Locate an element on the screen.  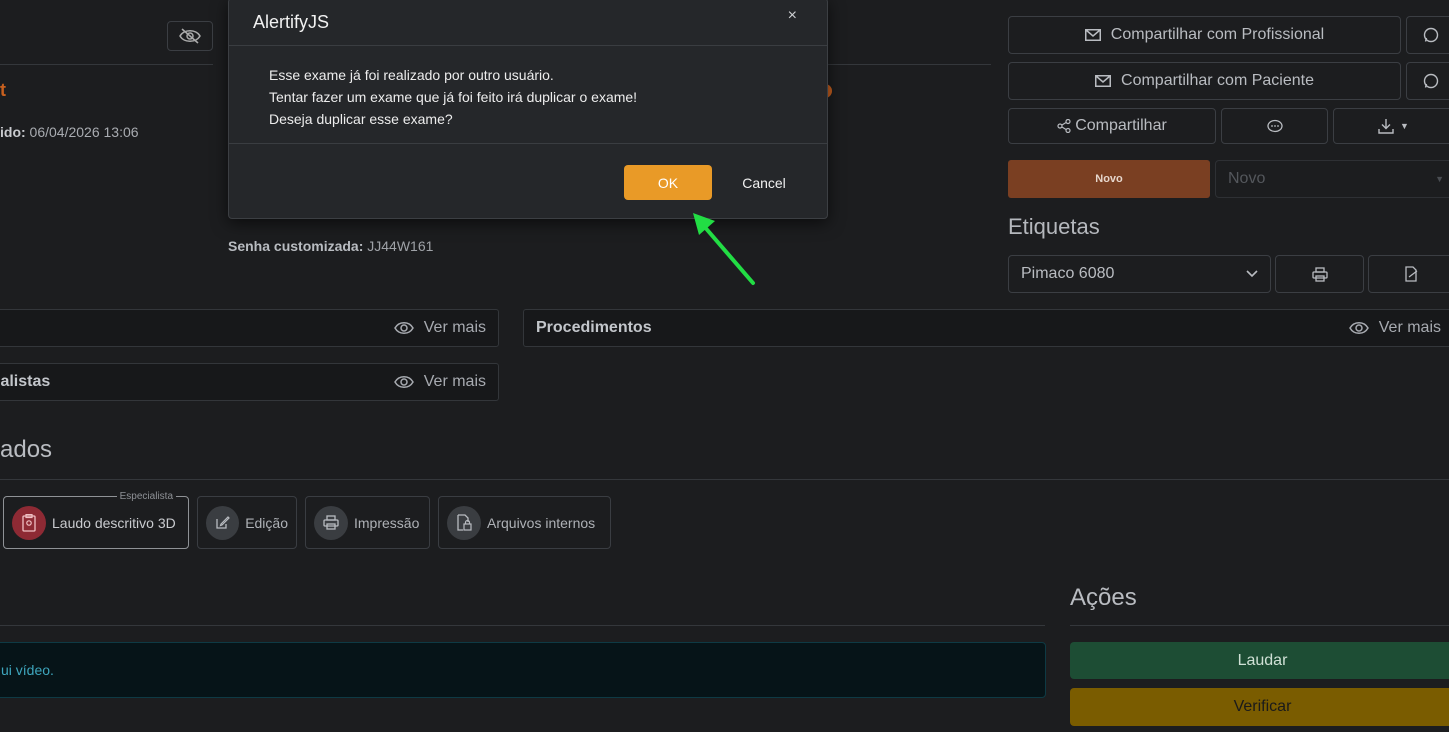
file-lock-icon is located at coordinates (464, 522).